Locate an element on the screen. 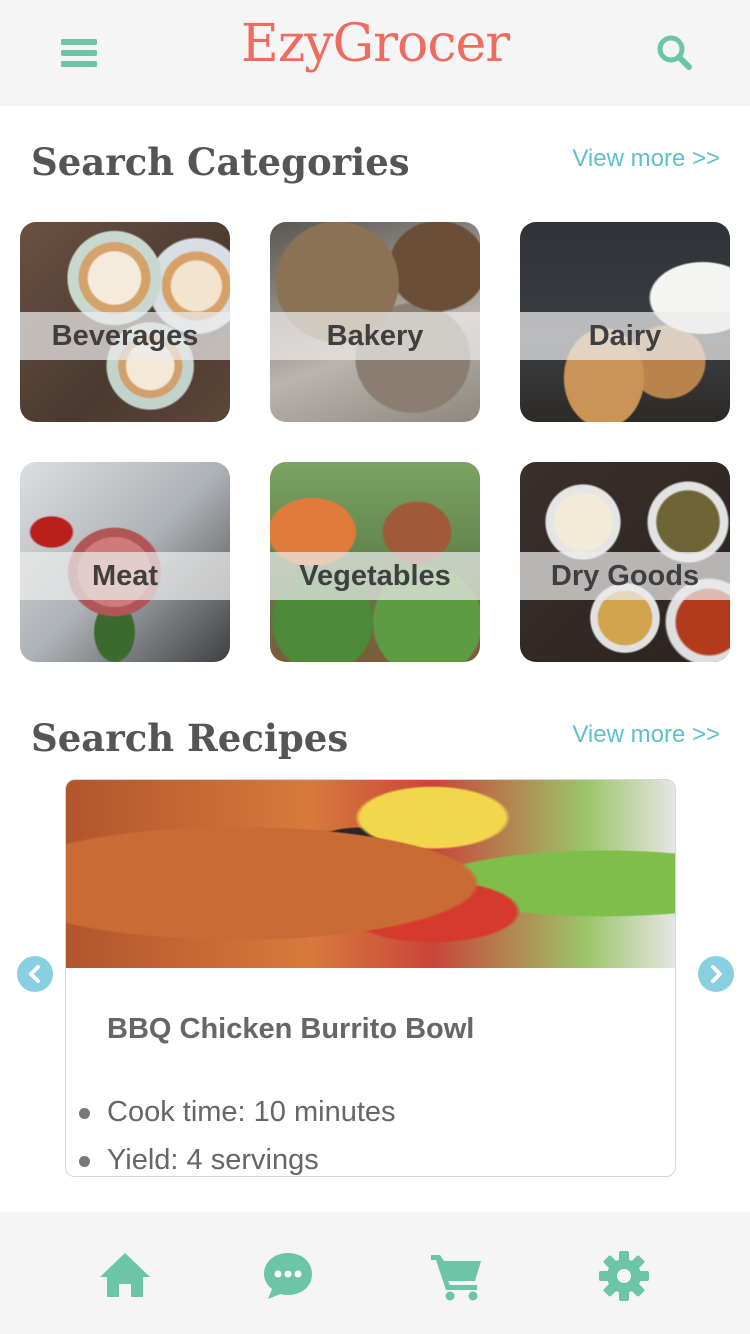 The height and width of the screenshot is (1334, 750). category-tile-dry-goods: Dry Goods is located at coordinates (625, 562).